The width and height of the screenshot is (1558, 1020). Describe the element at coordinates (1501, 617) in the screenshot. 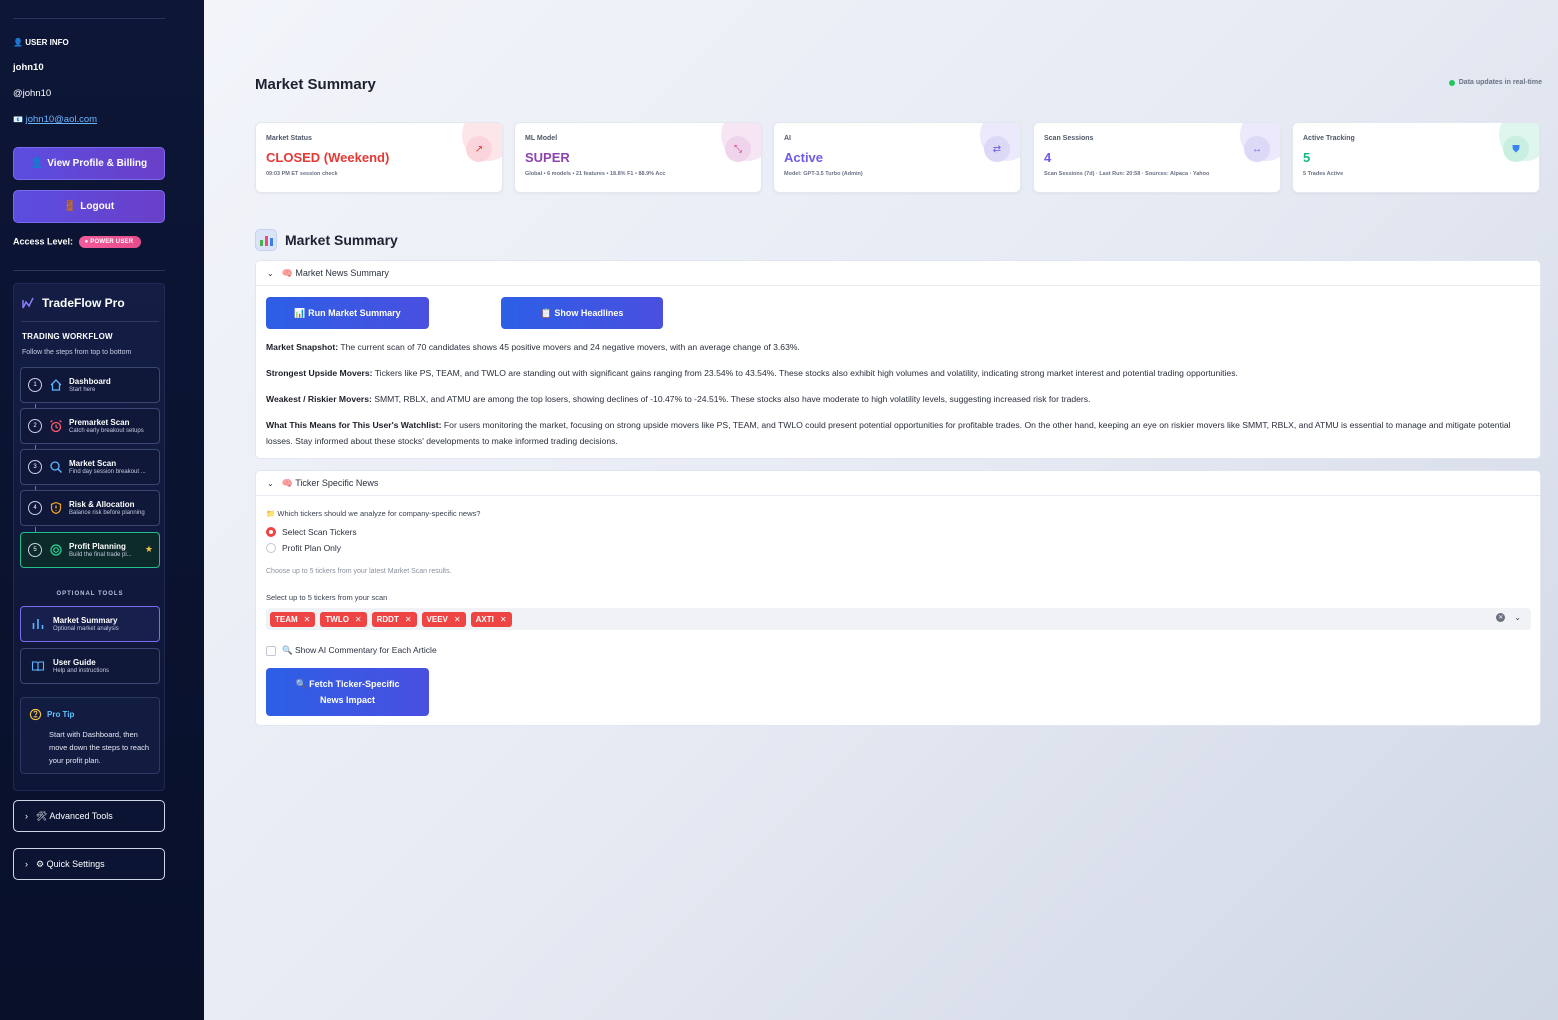

I see `clear-all-icon: ✕` at that location.